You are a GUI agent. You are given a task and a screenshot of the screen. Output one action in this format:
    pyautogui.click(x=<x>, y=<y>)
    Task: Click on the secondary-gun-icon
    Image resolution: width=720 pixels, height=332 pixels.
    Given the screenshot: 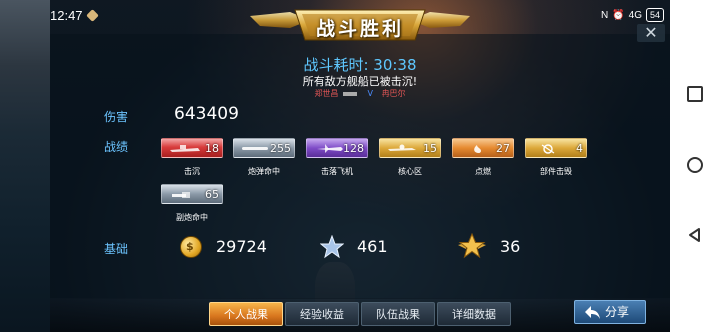 What is the action you would take?
    pyautogui.click(x=181, y=195)
    